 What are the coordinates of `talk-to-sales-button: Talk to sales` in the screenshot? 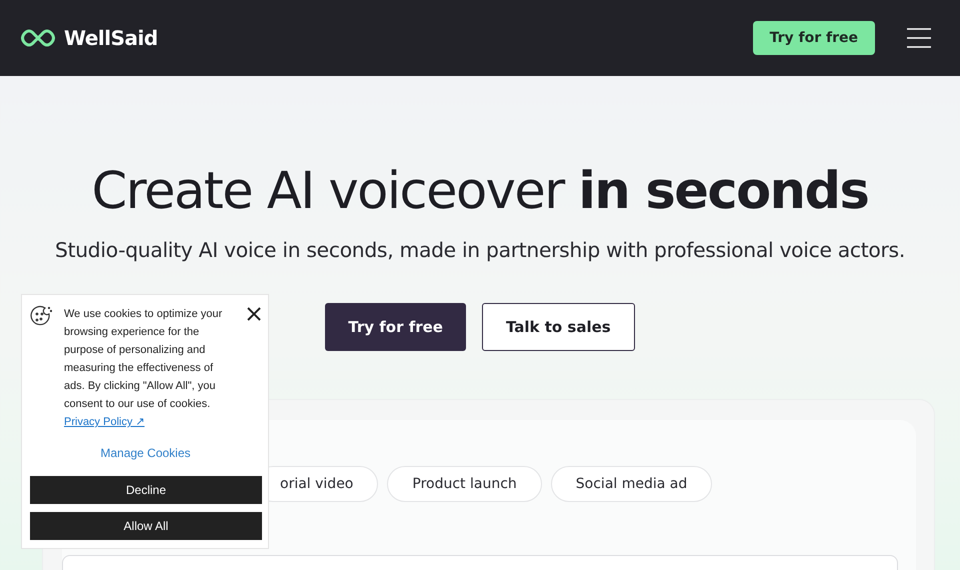 It's located at (558, 327).